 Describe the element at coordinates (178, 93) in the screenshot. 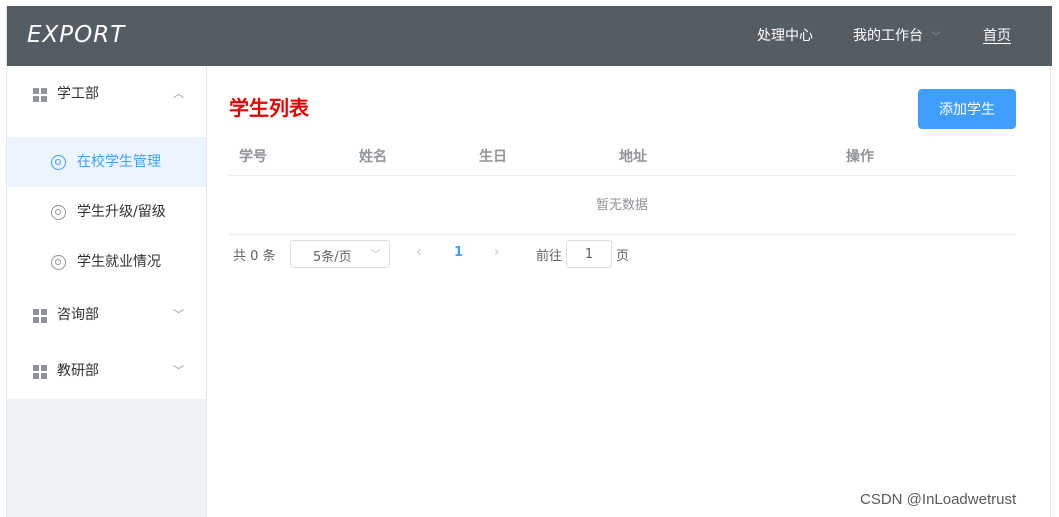

I see `chevron-up-icon: ︿` at that location.